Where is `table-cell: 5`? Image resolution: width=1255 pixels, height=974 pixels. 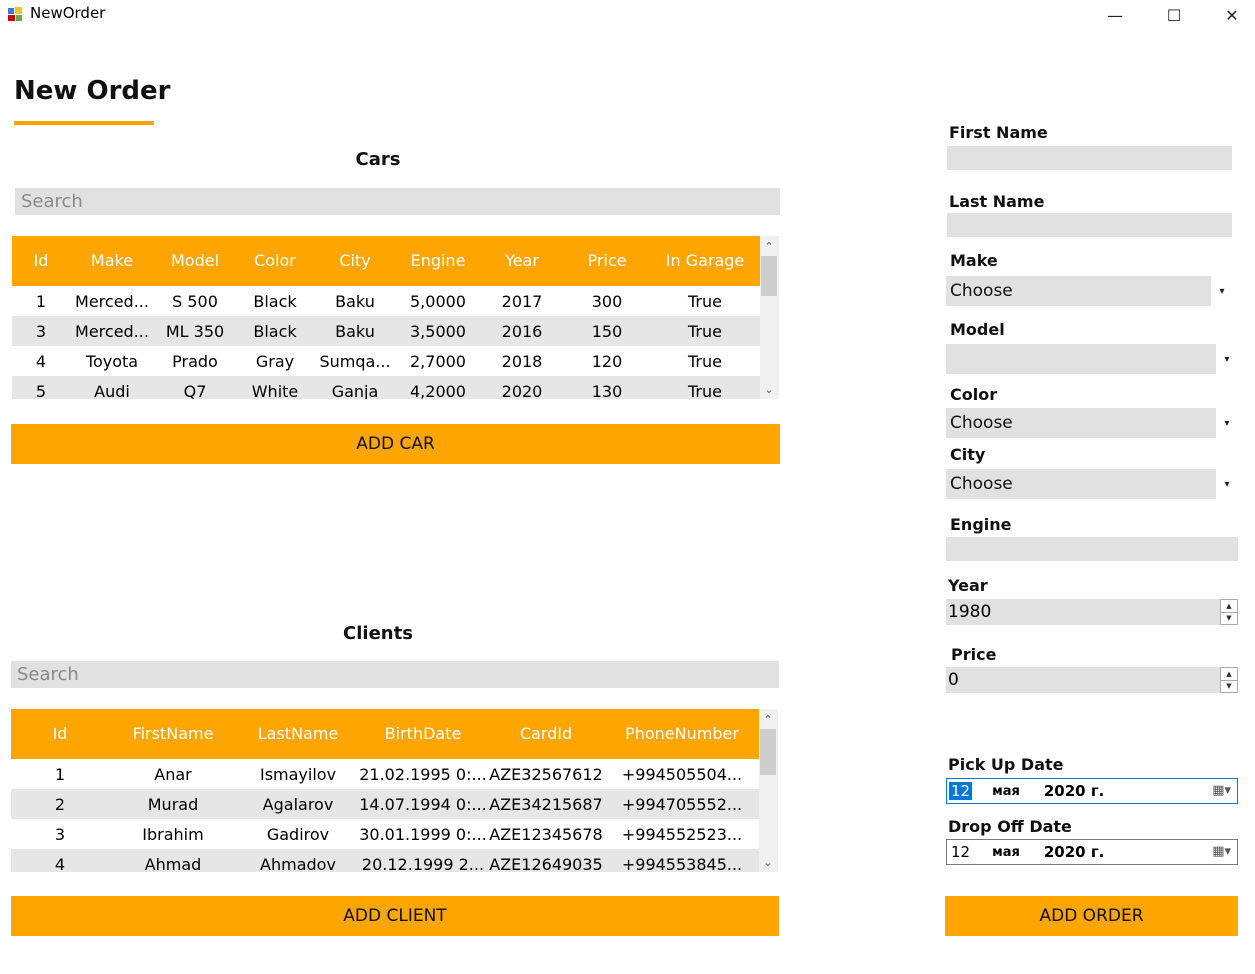 table-cell: 5 is located at coordinates (41, 387).